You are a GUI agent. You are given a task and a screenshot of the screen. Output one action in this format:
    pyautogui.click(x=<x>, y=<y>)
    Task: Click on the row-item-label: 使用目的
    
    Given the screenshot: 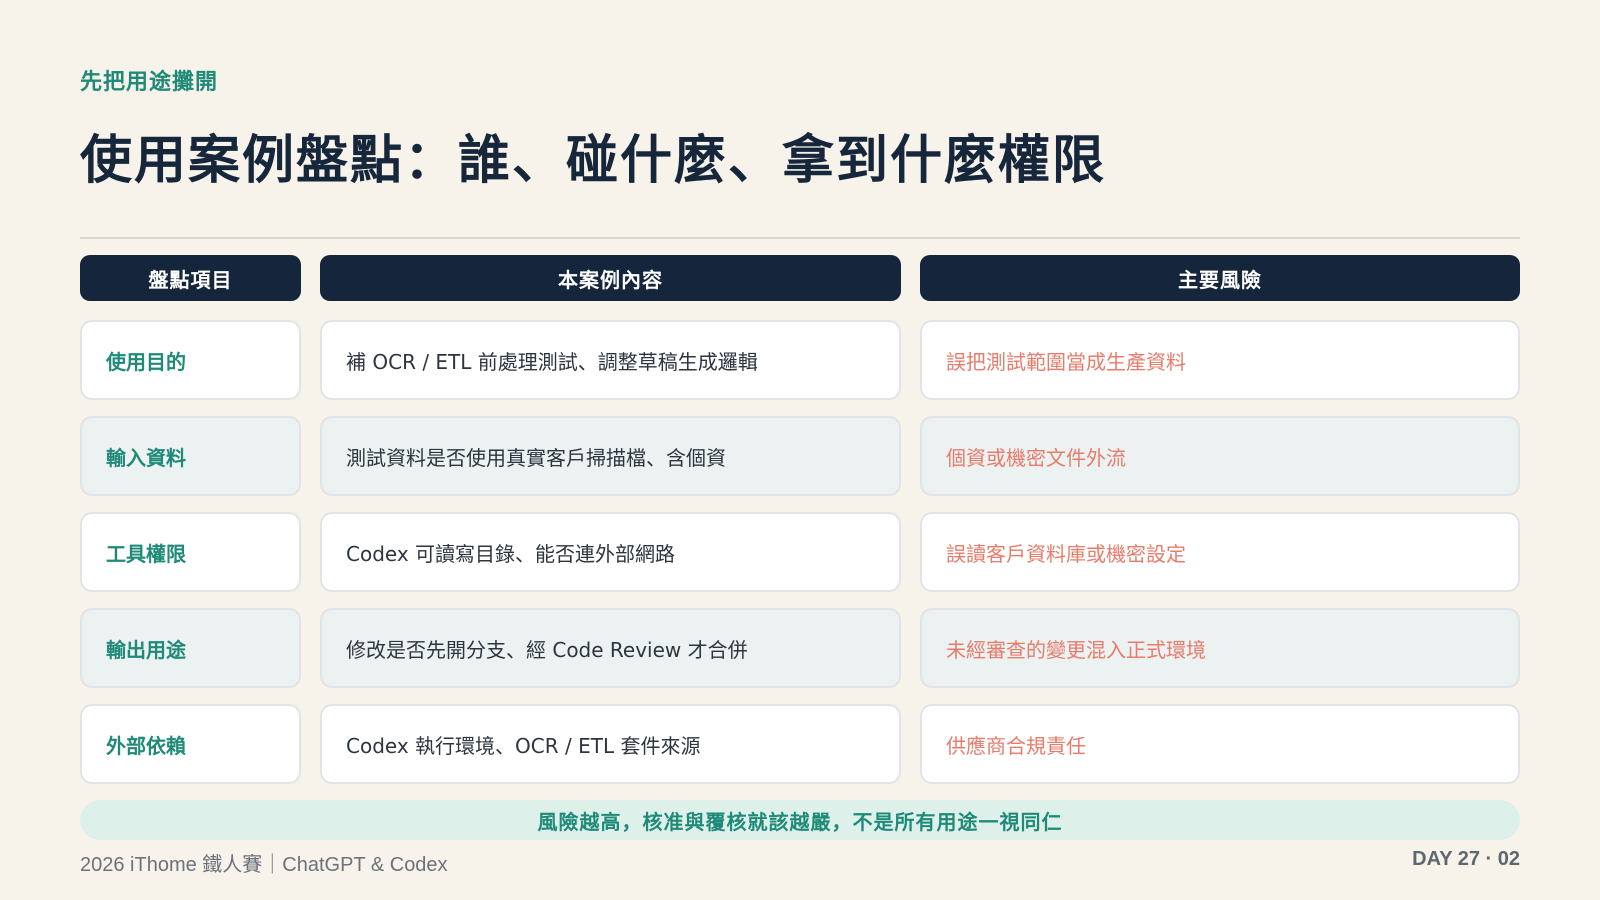 What is the action you would take?
    pyautogui.click(x=190, y=360)
    